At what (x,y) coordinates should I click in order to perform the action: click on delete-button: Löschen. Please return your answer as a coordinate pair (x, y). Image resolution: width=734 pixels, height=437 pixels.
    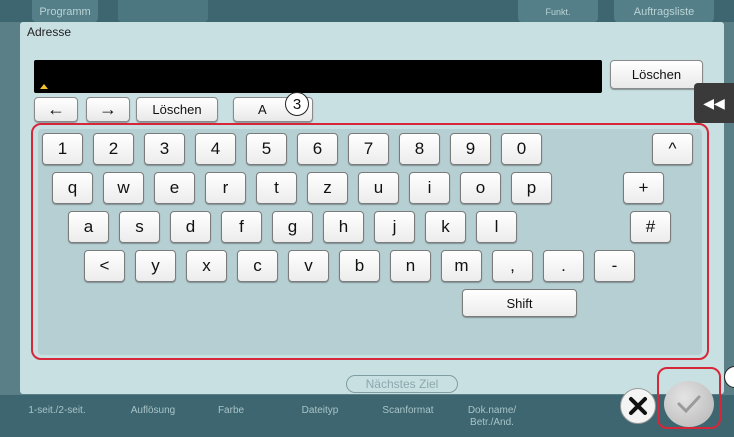
    Looking at the image, I should click on (177, 109).